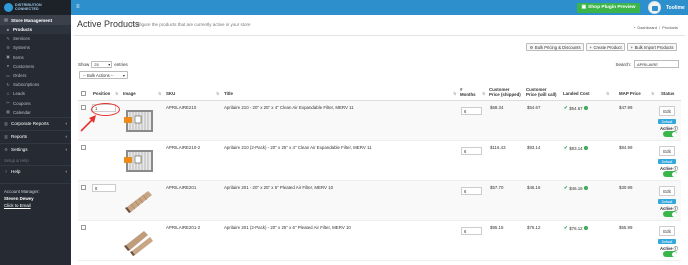 This screenshot has height=265, width=688. What do you see at coordinates (626, 107) in the screenshot?
I see `map-price-cell: $47.99` at bounding box center [626, 107].